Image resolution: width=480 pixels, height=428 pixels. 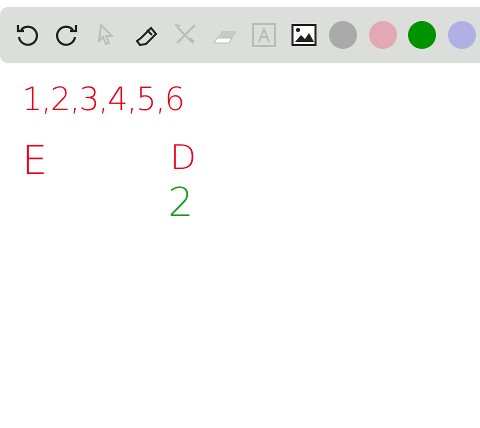 I want to click on text-icon, so click(x=264, y=35).